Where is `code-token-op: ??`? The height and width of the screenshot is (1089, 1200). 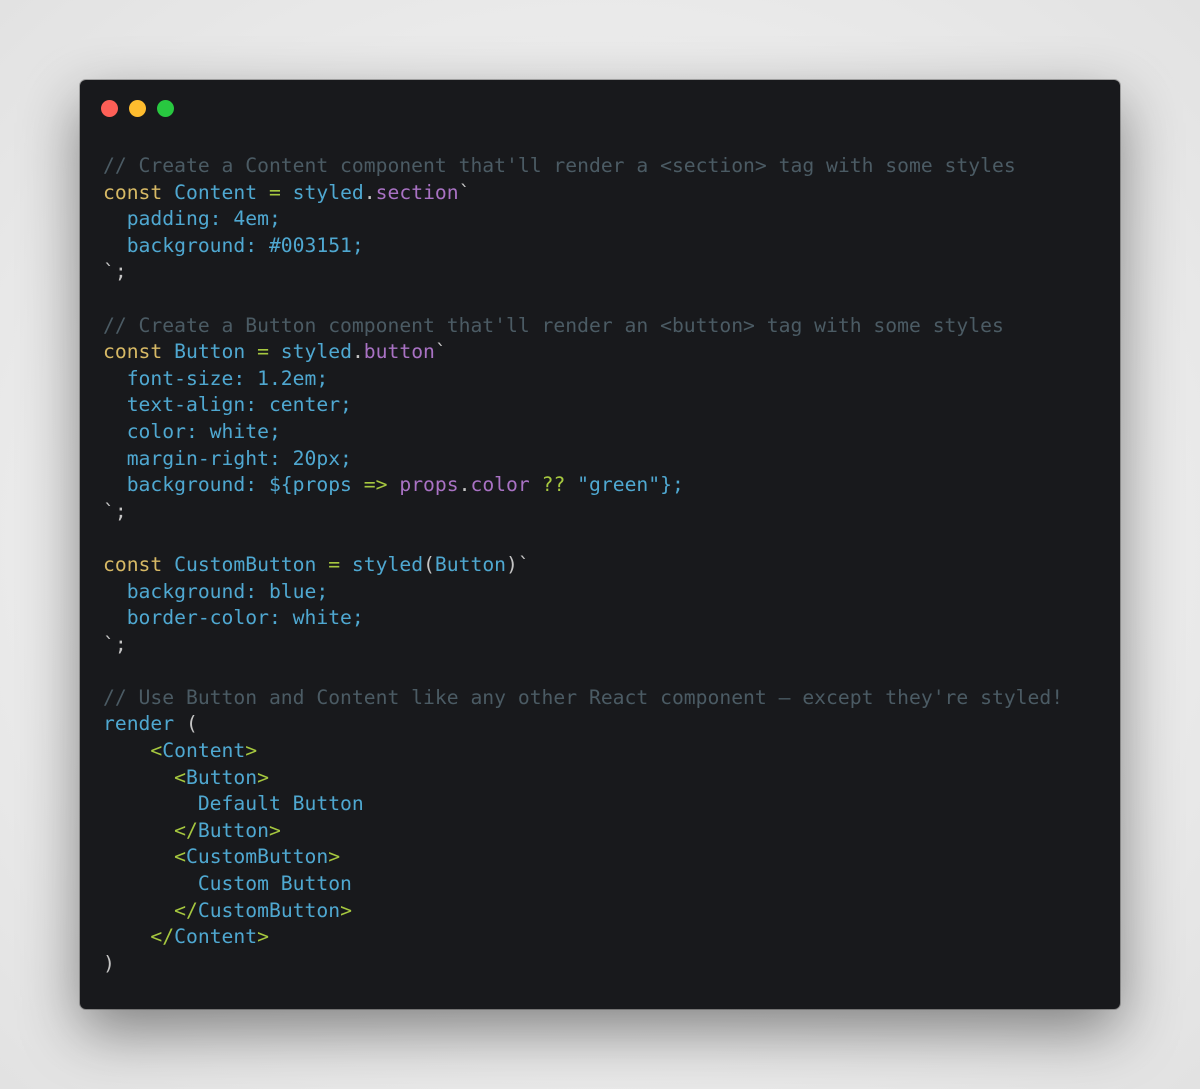 code-token-op: ?? is located at coordinates (553, 485).